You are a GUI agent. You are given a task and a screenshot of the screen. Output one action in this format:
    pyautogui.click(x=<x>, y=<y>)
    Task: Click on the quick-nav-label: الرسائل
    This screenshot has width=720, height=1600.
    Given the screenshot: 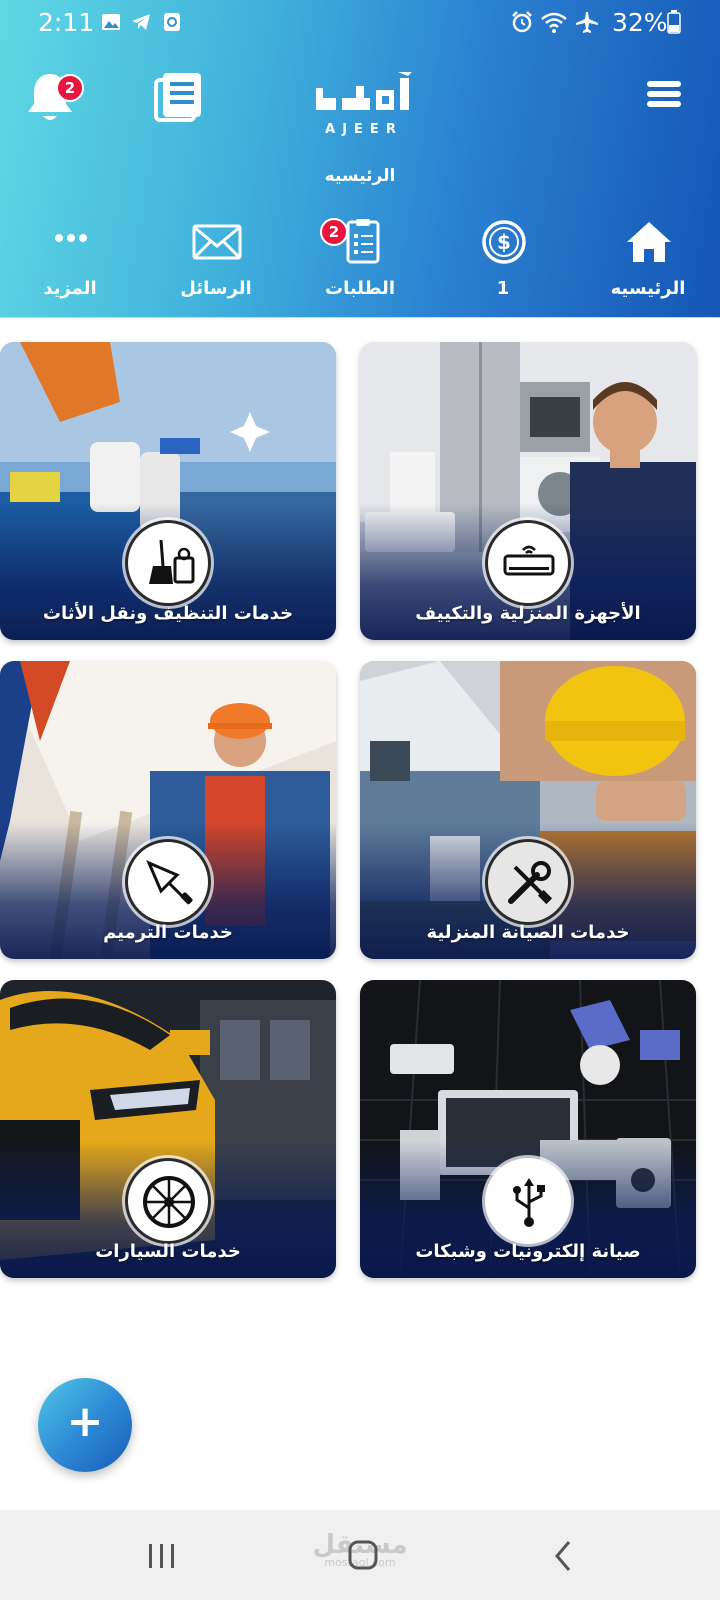 What is the action you would take?
    pyautogui.click(x=216, y=288)
    